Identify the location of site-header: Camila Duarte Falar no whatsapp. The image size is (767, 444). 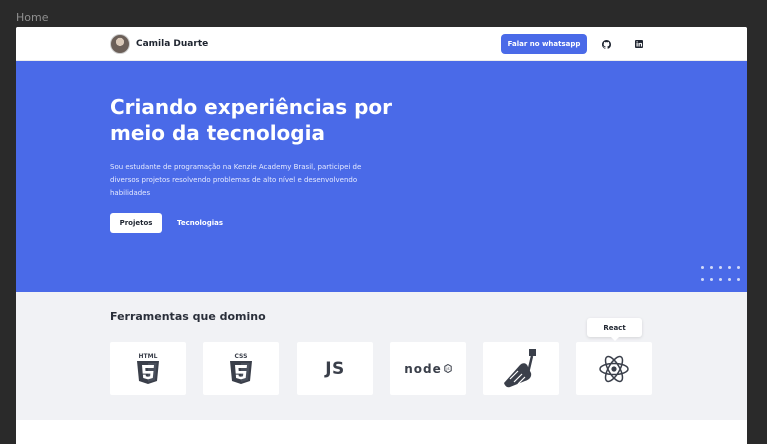
(381, 44).